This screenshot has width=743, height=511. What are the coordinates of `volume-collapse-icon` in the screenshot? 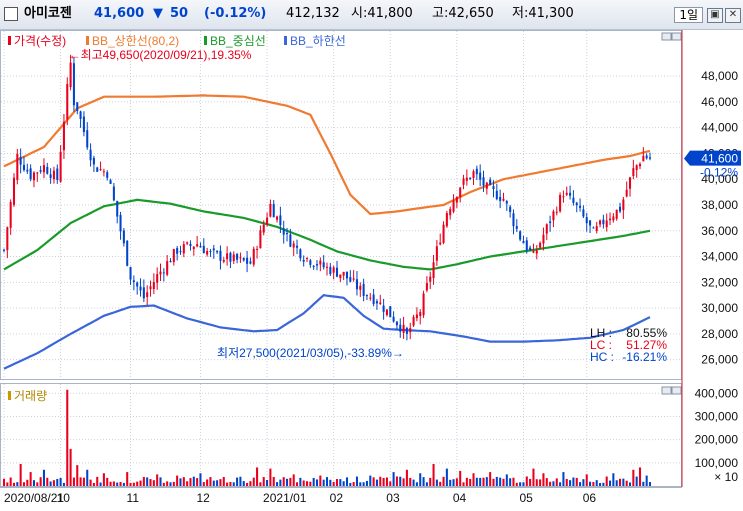 It's located at (666, 390).